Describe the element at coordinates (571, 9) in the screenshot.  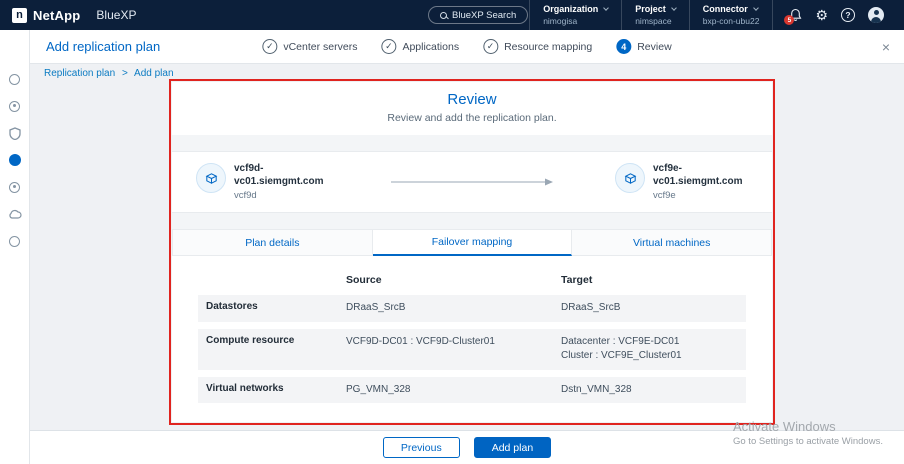
I see `organization-label: Organization` at that location.